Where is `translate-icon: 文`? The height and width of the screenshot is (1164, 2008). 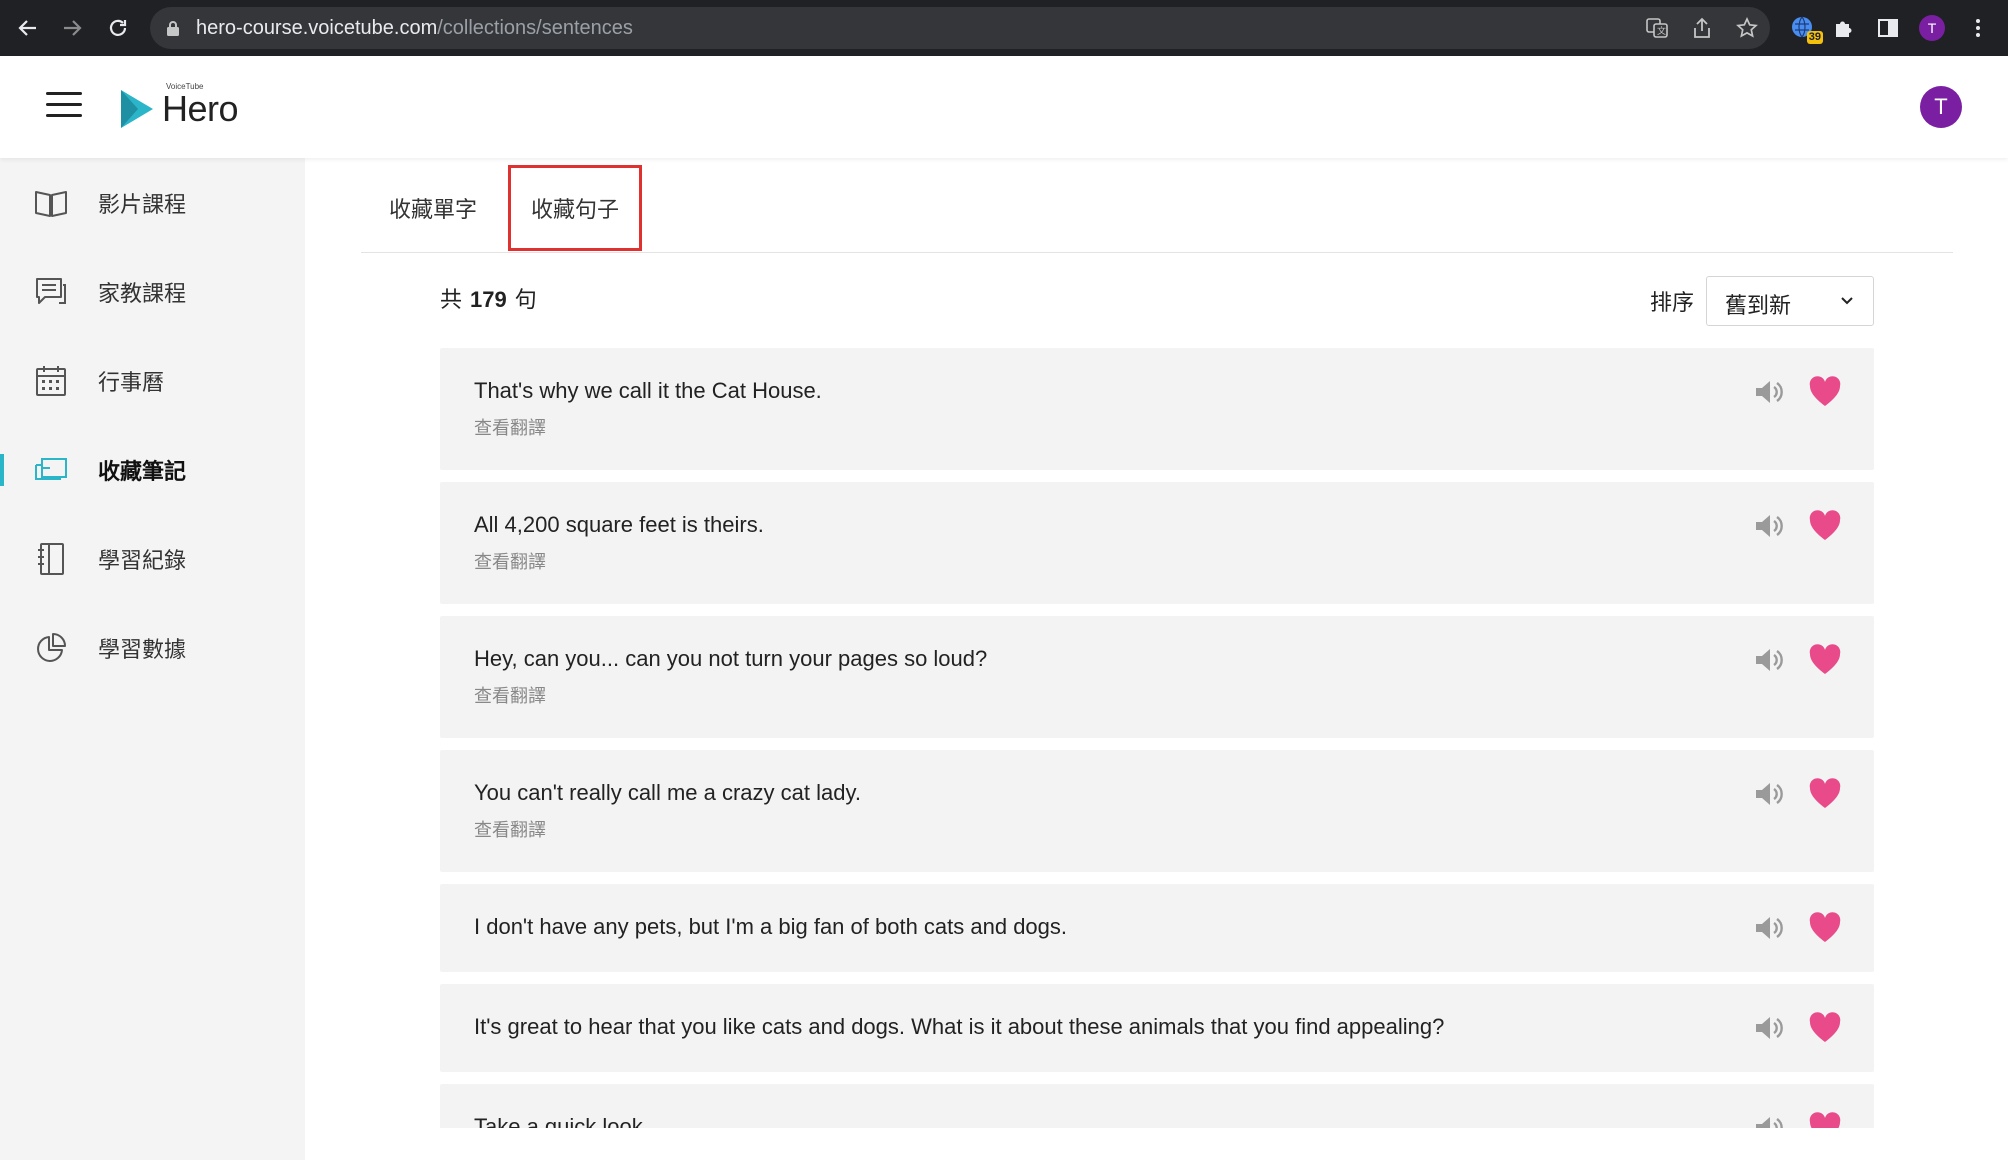 translate-icon: 文 is located at coordinates (1657, 28).